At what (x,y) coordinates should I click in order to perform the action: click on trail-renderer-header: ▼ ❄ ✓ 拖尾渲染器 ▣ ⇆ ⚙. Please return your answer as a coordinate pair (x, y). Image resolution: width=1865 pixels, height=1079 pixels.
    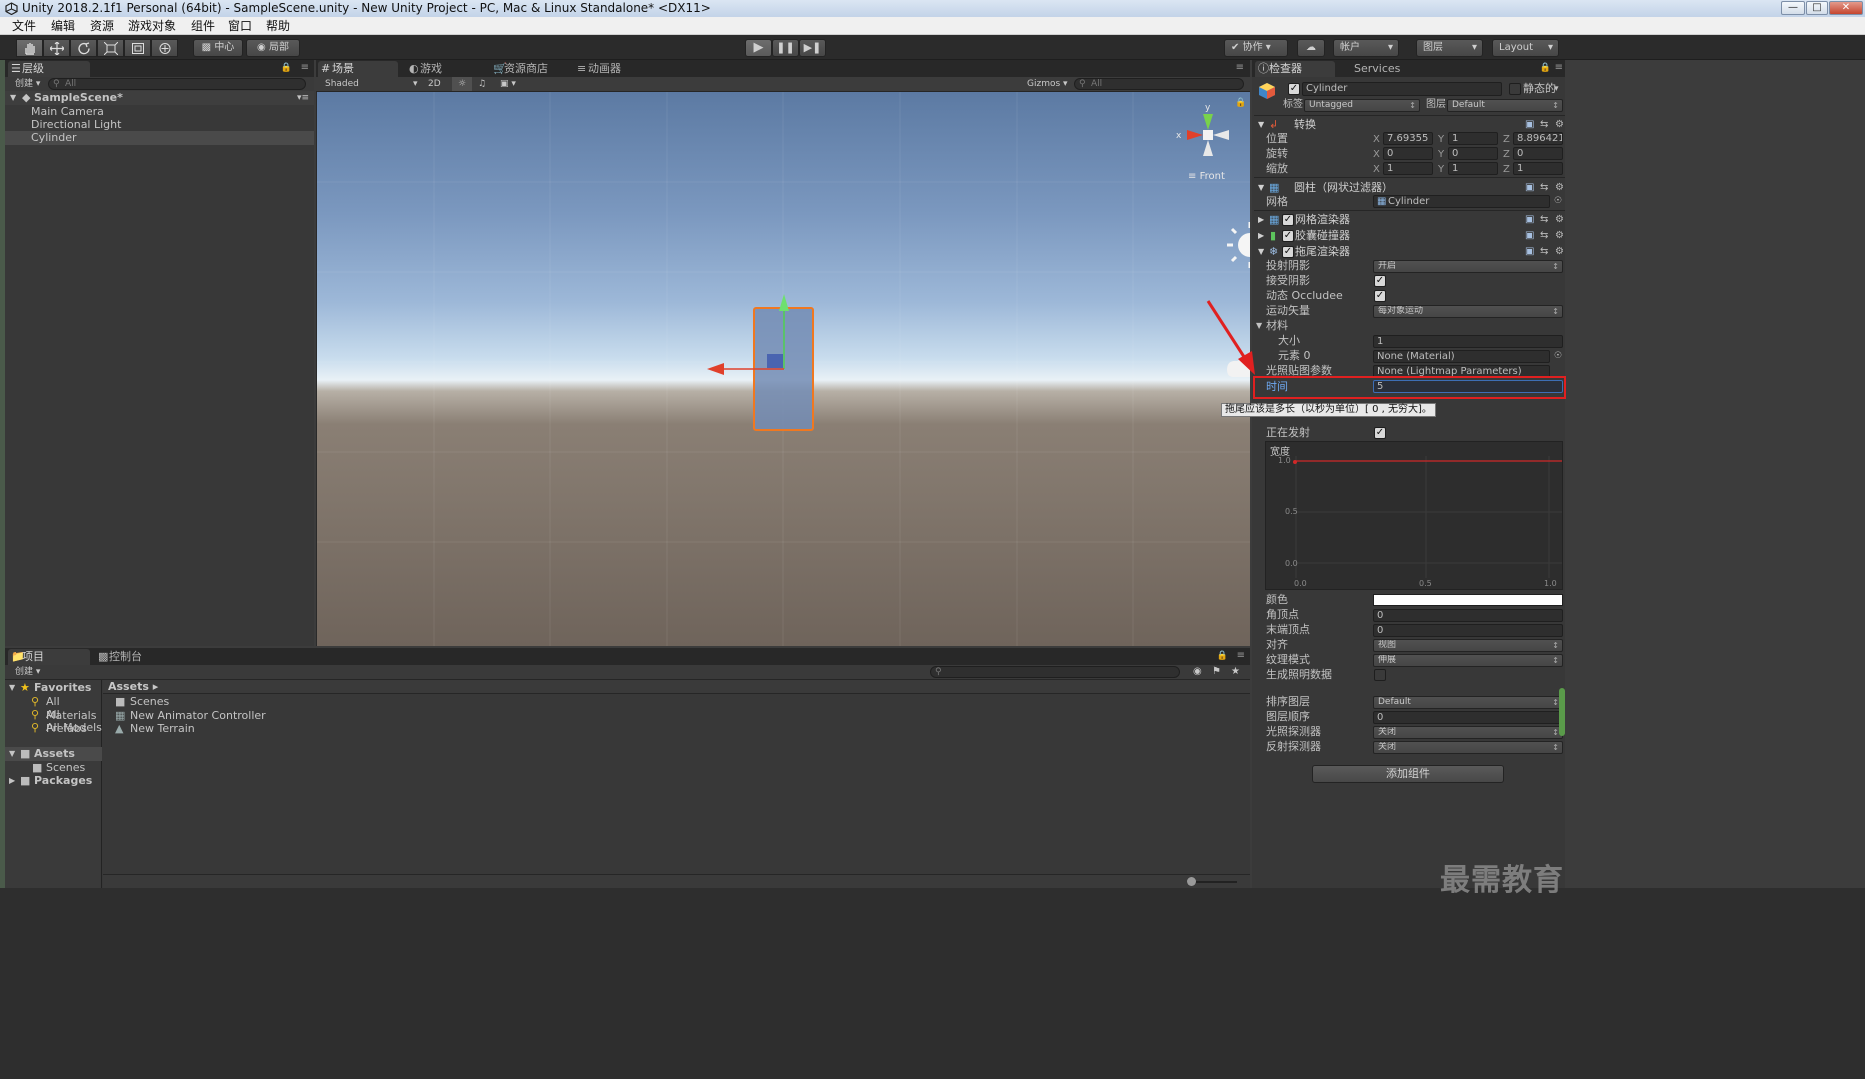
    Looking at the image, I should click on (1411, 252).